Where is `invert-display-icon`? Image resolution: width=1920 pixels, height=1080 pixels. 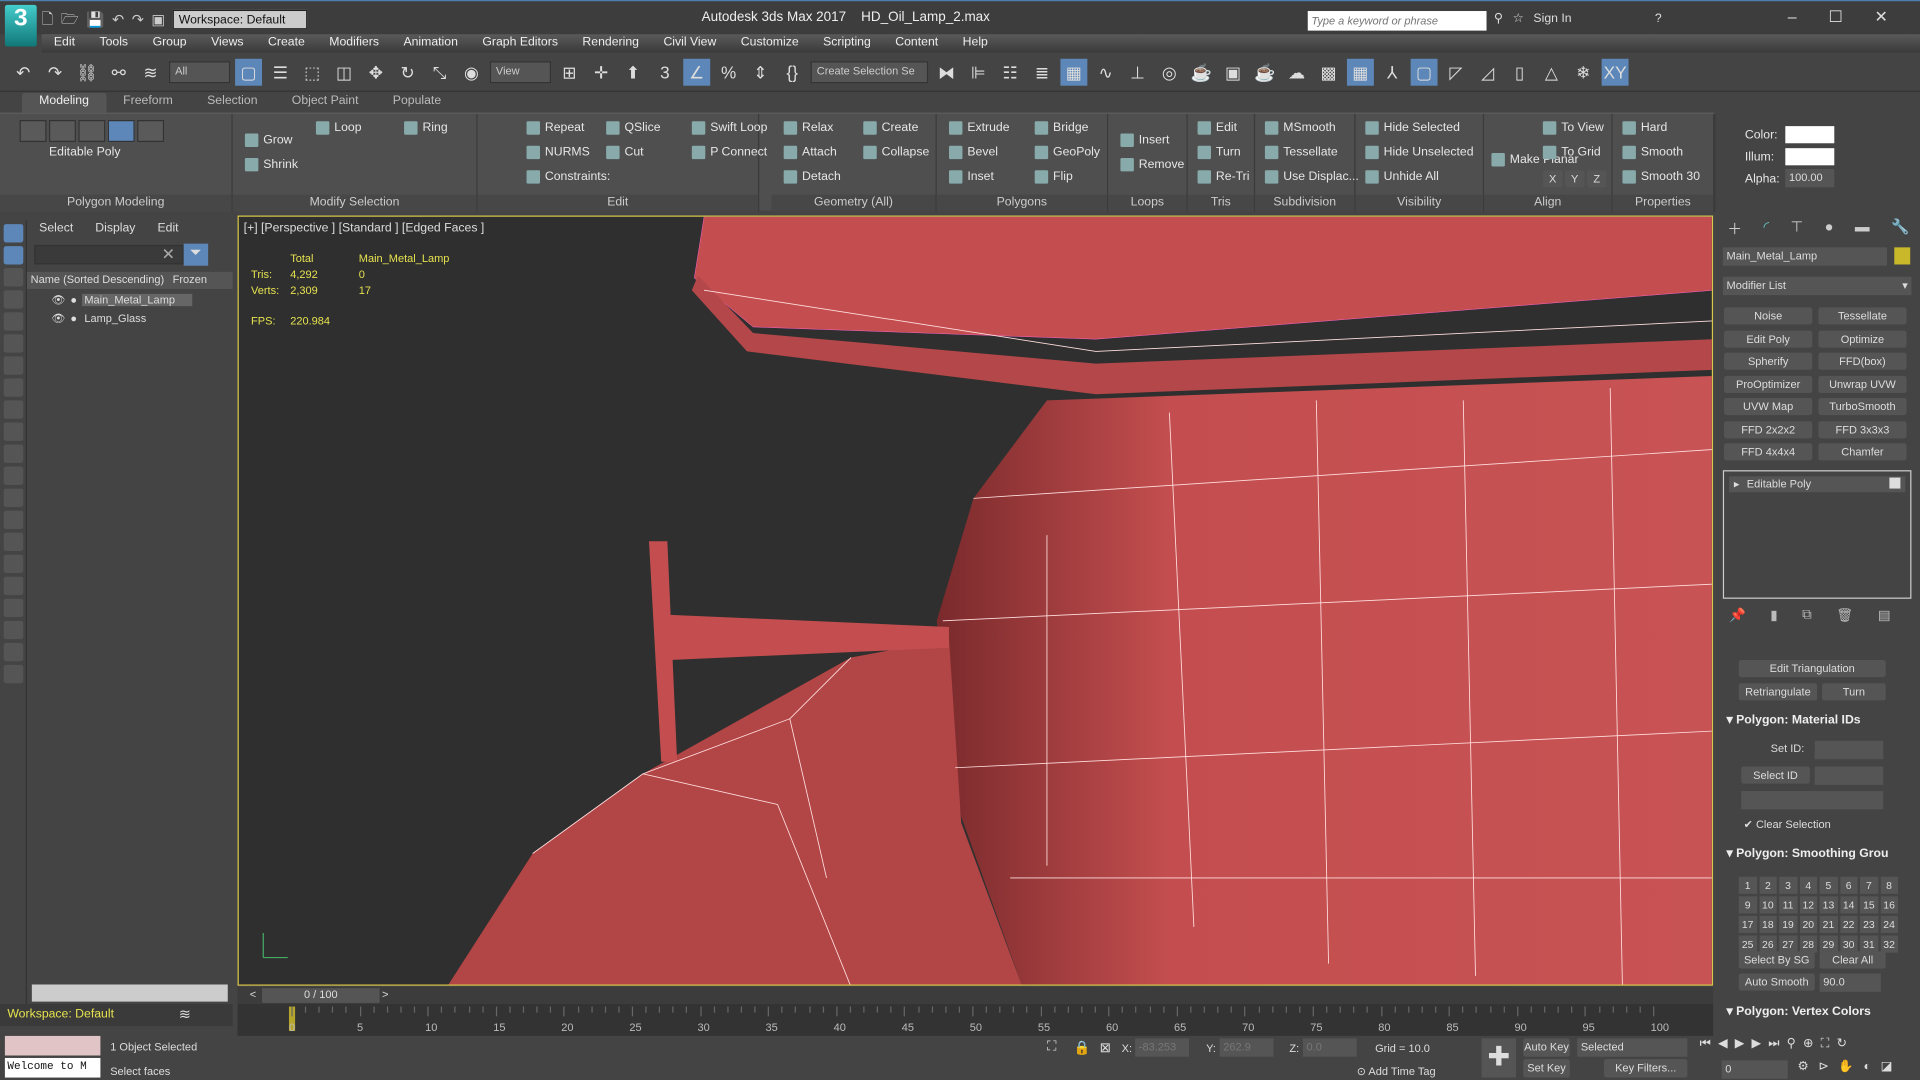
invert-display-icon is located at coordinates (13, 564).